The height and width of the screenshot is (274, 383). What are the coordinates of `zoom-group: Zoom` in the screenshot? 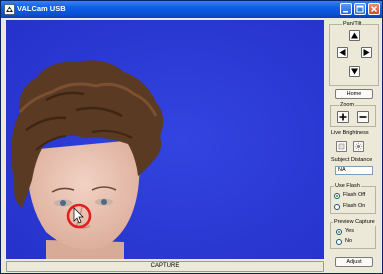 It's located at (353, 114).